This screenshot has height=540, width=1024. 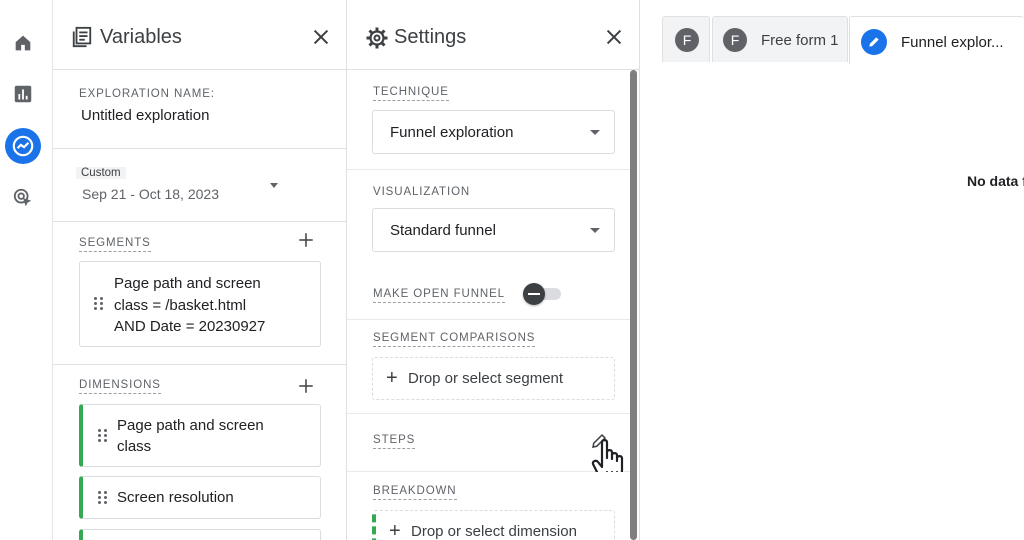 What do you see at coordinates (452, 132) in the screenshot?
I see `technique-value: Funnel exploration` at bounding box center [452, 132].